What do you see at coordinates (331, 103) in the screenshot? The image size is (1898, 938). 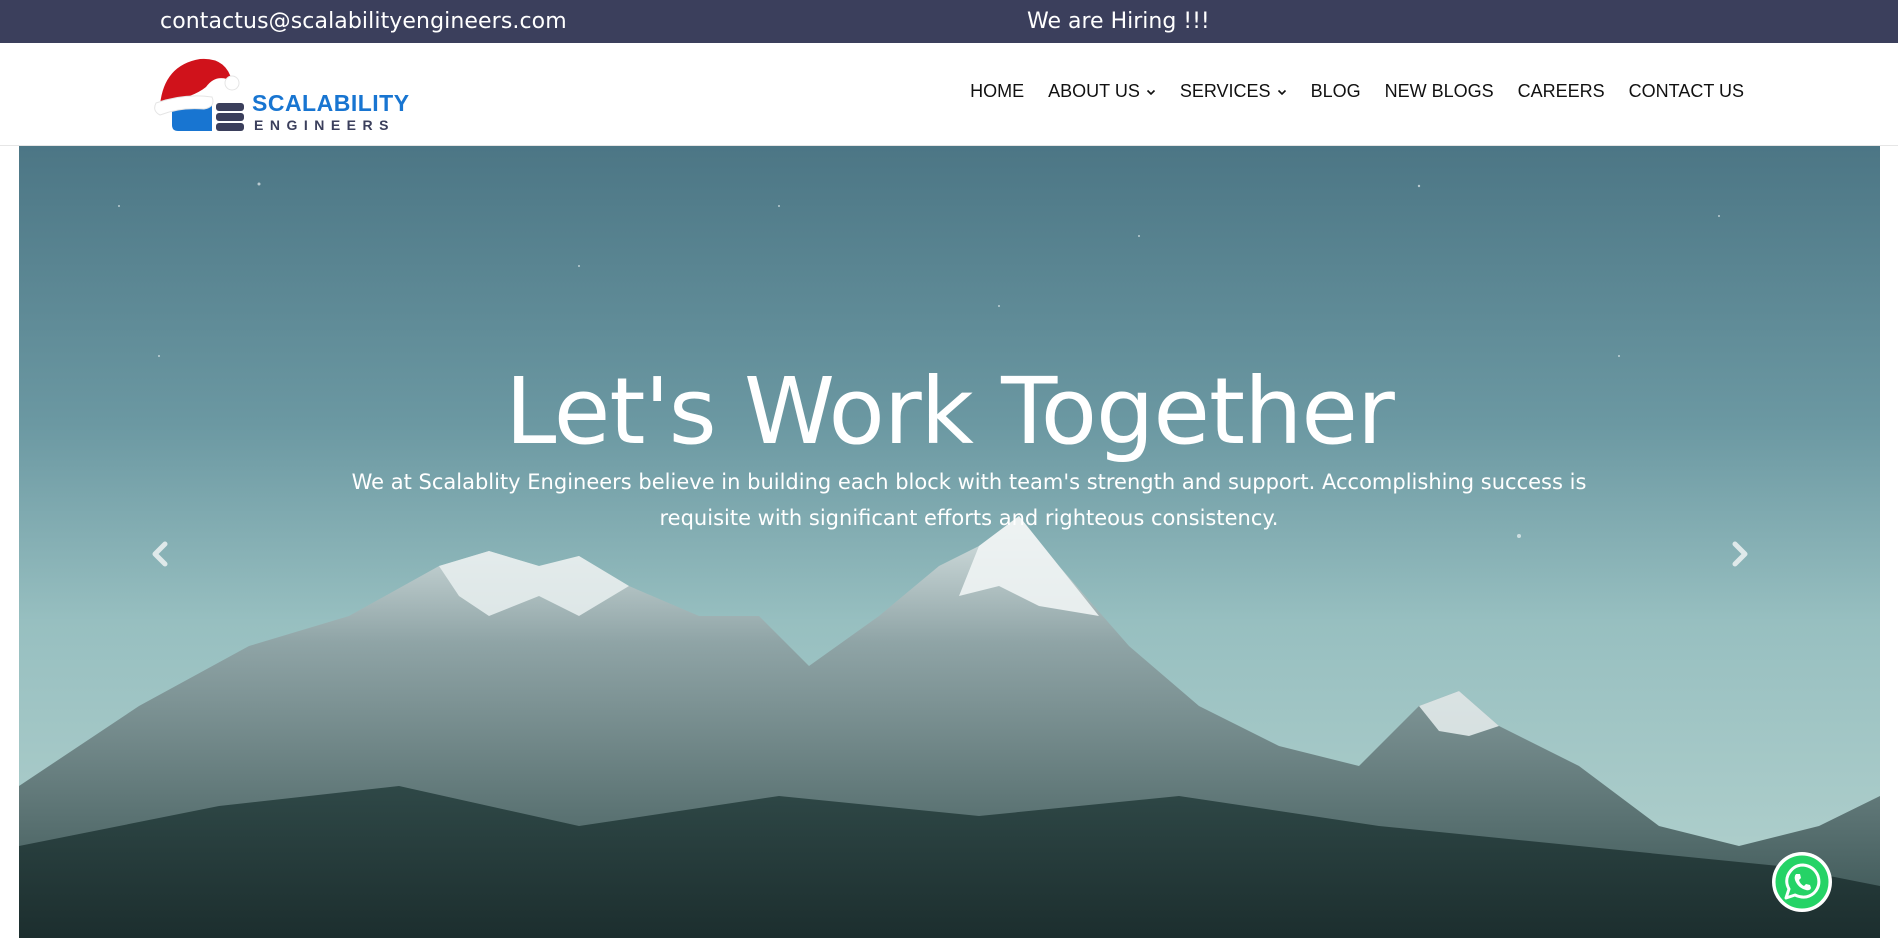 I see `logo-wordmark-top: SCALABILITY` at bounding box center [331, 103].